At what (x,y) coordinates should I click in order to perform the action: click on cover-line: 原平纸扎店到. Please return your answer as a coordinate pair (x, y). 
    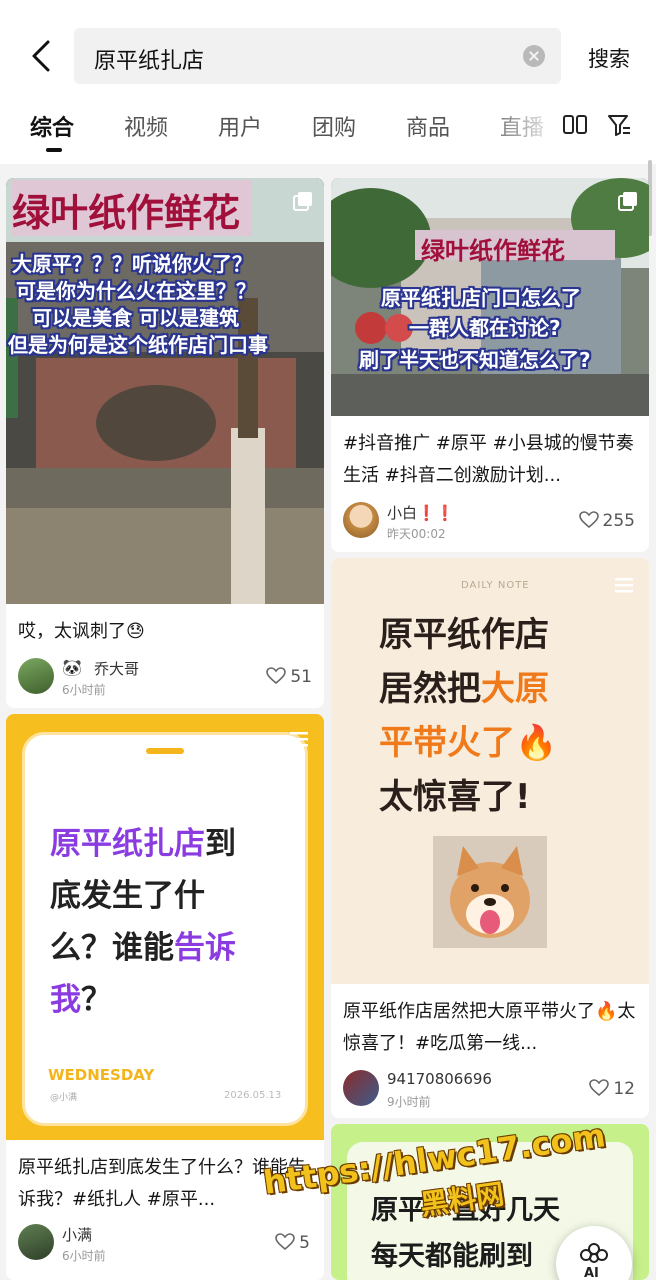
    Looking at the image, I should click on (143, 844).